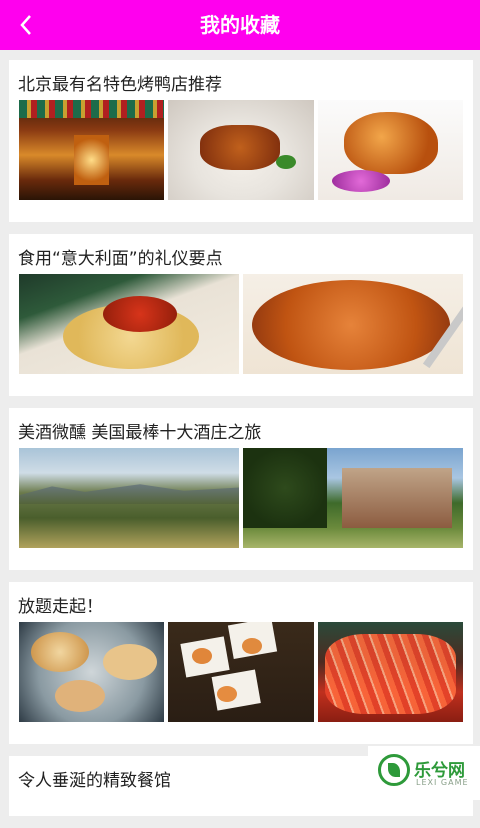  Describe the element at coordinates (442, 782) in the screenshot. I see `watermark-subtitle: LEXI GAME` at that location.